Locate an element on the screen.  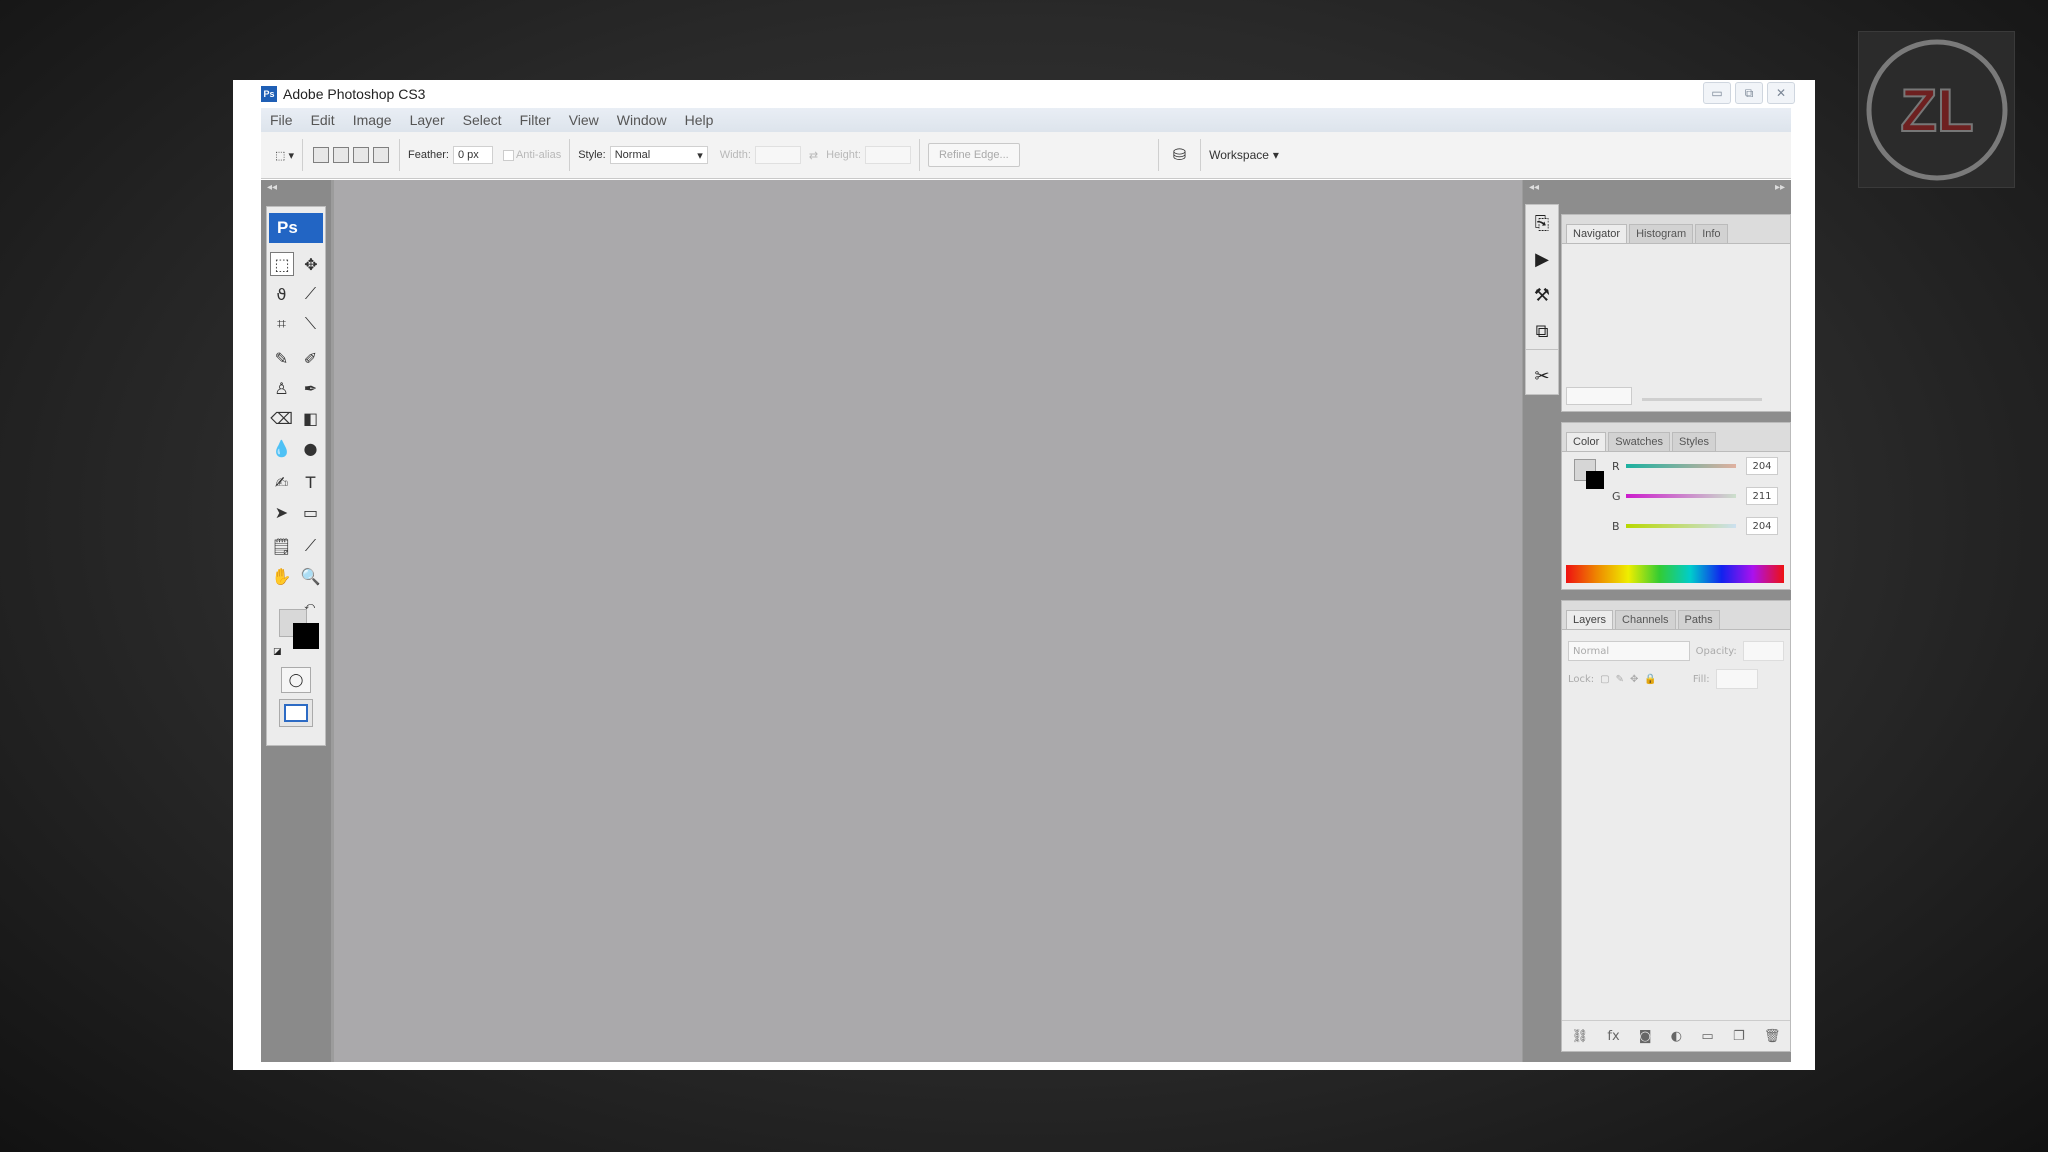
screen-mode-button is located at coordinates (296, 713).